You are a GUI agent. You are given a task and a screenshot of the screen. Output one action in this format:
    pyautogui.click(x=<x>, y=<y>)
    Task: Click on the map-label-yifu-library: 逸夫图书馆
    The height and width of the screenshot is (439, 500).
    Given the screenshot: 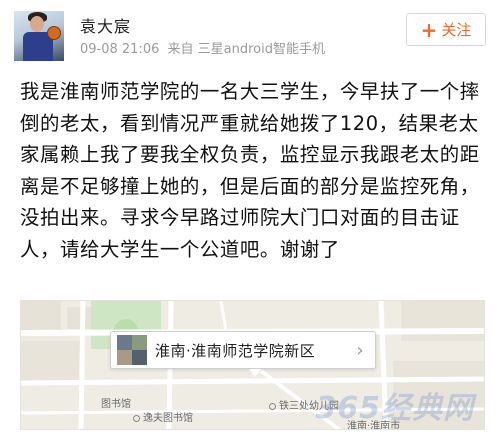 What is the action you would take?
    pyautogui.click(x=163, y=416)
    